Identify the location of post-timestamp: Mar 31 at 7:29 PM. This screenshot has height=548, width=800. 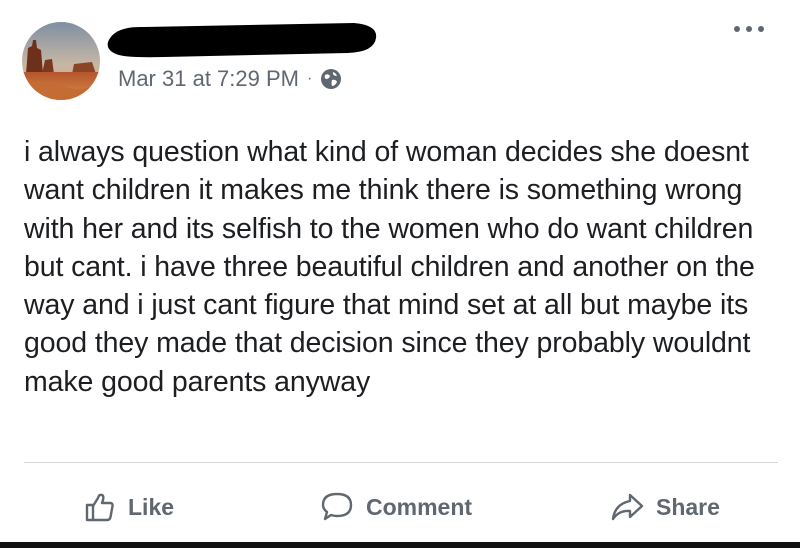
(208, 79).